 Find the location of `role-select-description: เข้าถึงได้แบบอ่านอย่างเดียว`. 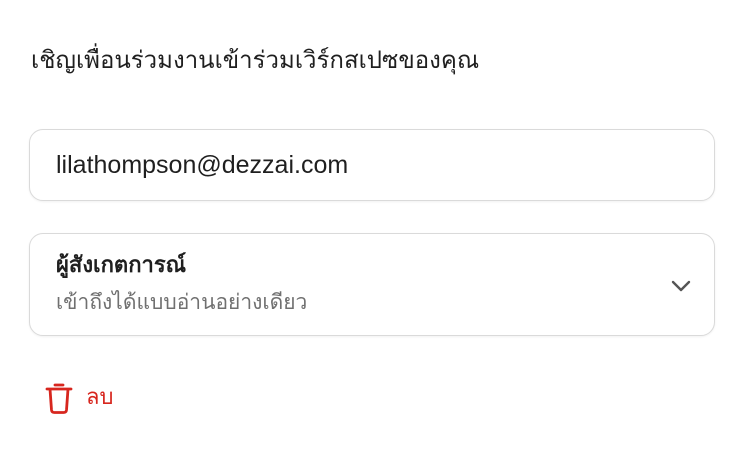

role-select-description: เข้าถึงได้แบบอ่านอย่างเดียว is located at coordinates (182, 302).